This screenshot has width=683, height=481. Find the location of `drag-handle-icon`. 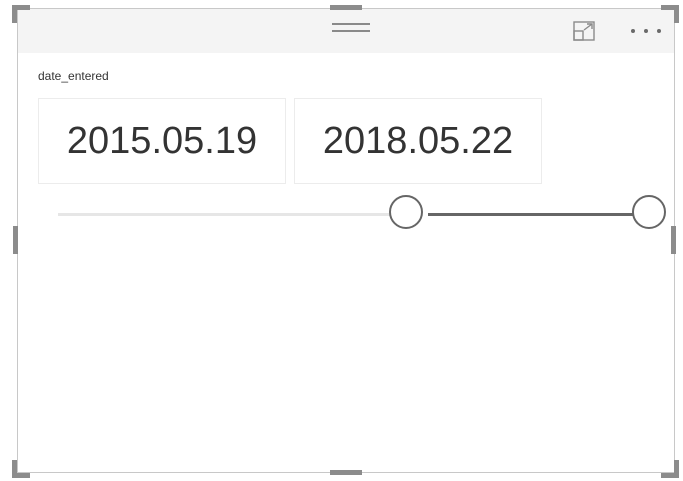

drag-handle-icon is located at coordinates (351, 31).